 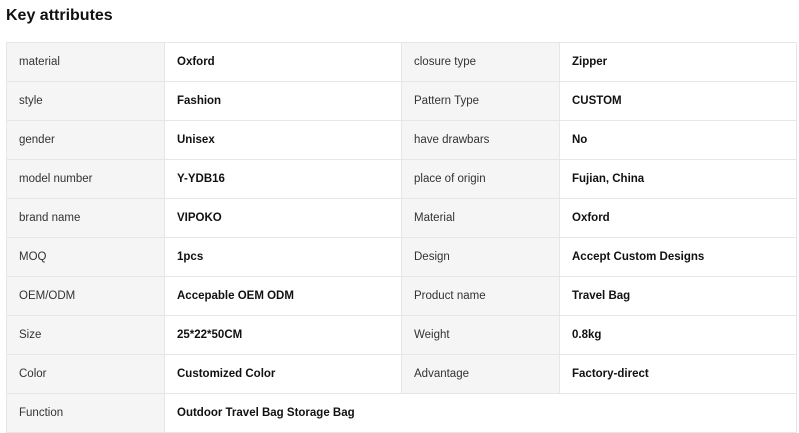 I want to click on attribute-name: Product name, so click(x=480, y=296).